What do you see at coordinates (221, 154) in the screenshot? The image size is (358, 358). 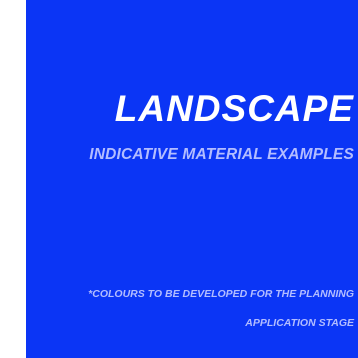 I see `page-subtitle: INDICATIVE MATERIAL EXAMPLES` at bounding box center [221, 154].